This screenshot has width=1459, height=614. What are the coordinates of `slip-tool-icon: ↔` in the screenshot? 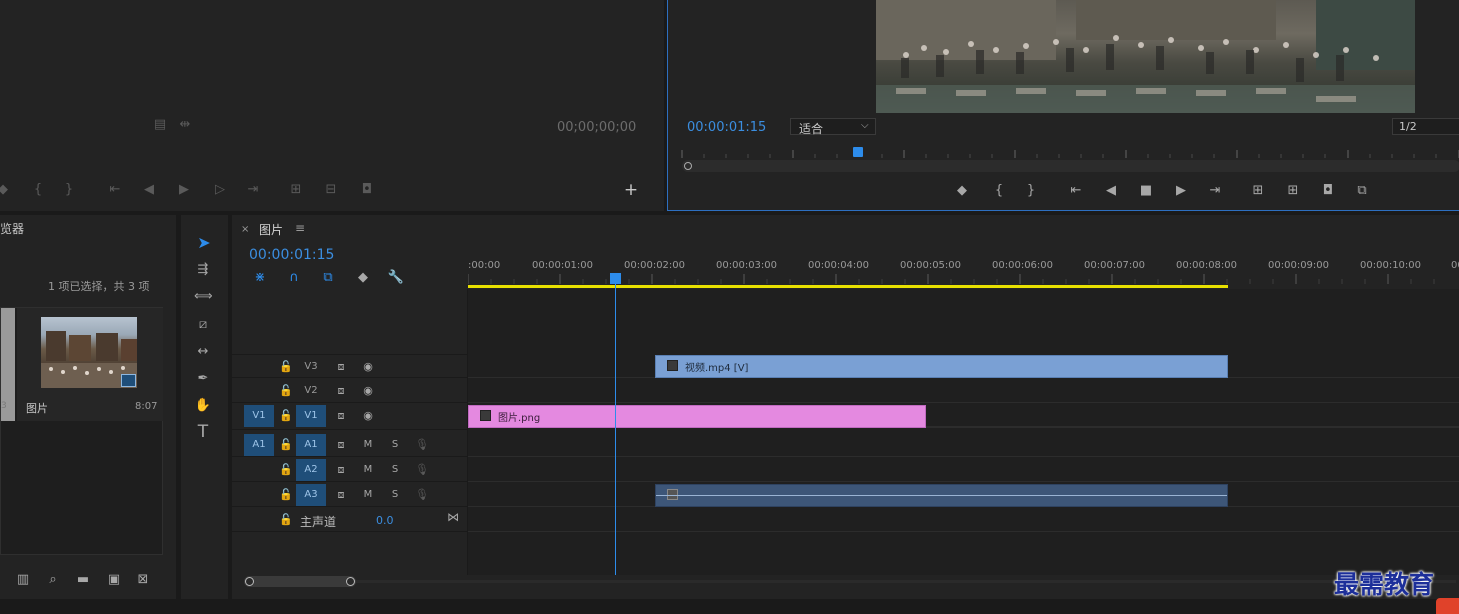 It's located at (203, 352).